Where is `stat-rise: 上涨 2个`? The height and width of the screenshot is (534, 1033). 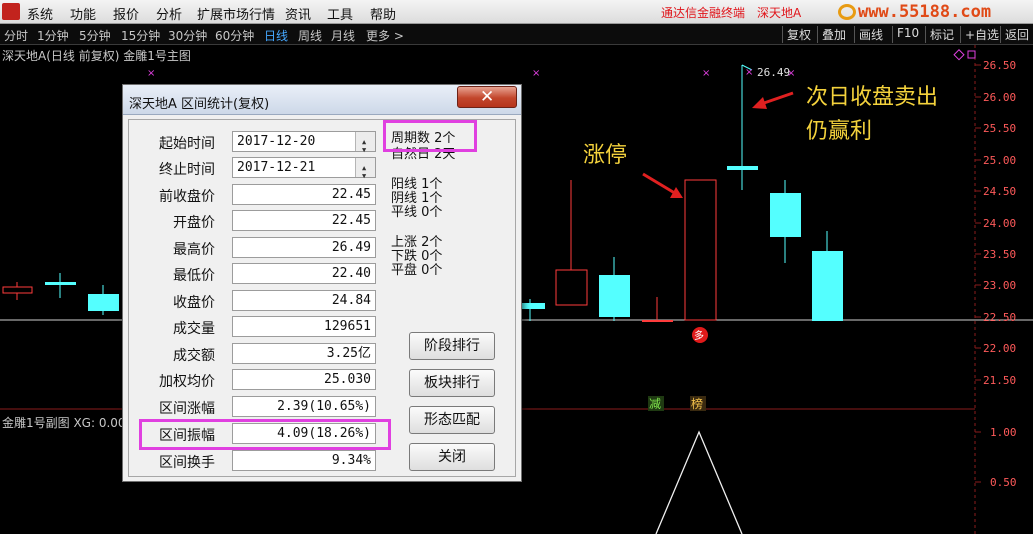
stat-rise: 上涨 2个 is located at coordinates (417, 242).